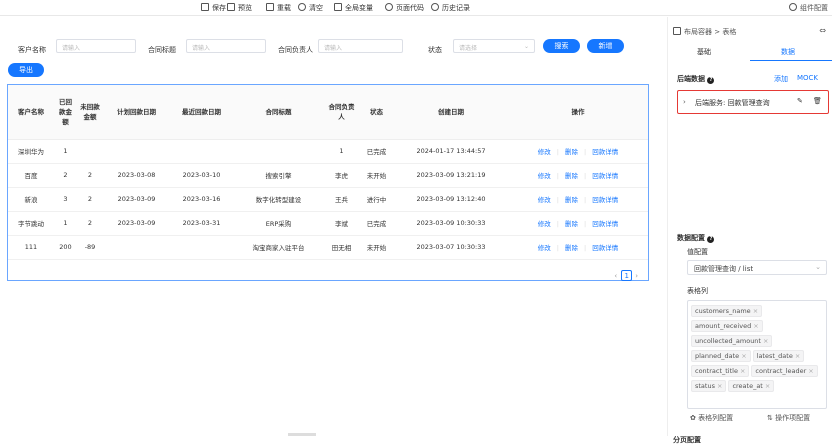 The image size is (832, 445). I want to click on column-tag: uncollected_amount ×, so click(732, 340).